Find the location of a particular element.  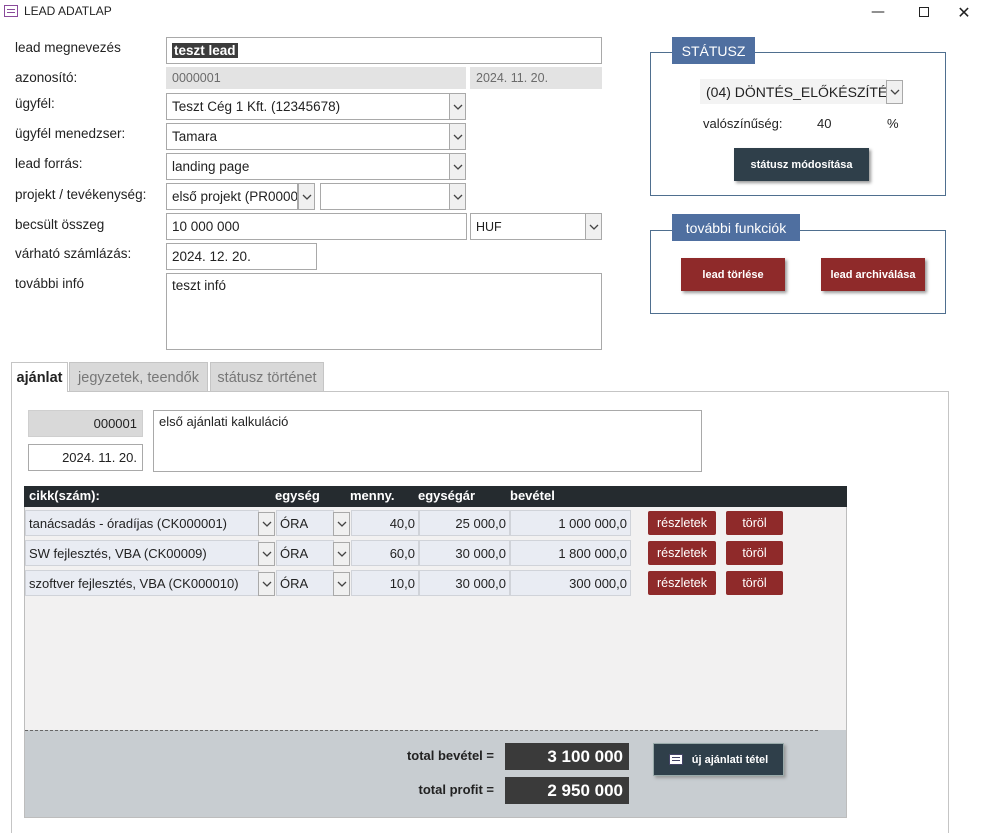

maximize-icon is located at coordinates (924, 12).